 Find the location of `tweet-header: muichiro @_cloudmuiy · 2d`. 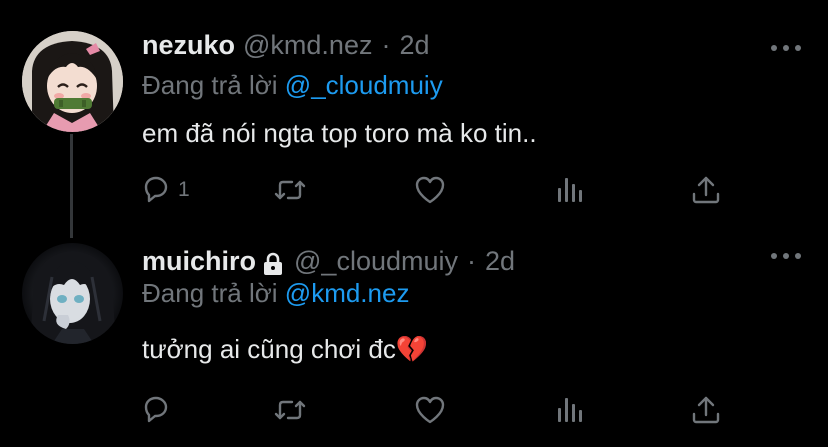

tweet-header: muichiro @_cloudmuiy · 2d is located at coordinates (328, 264).